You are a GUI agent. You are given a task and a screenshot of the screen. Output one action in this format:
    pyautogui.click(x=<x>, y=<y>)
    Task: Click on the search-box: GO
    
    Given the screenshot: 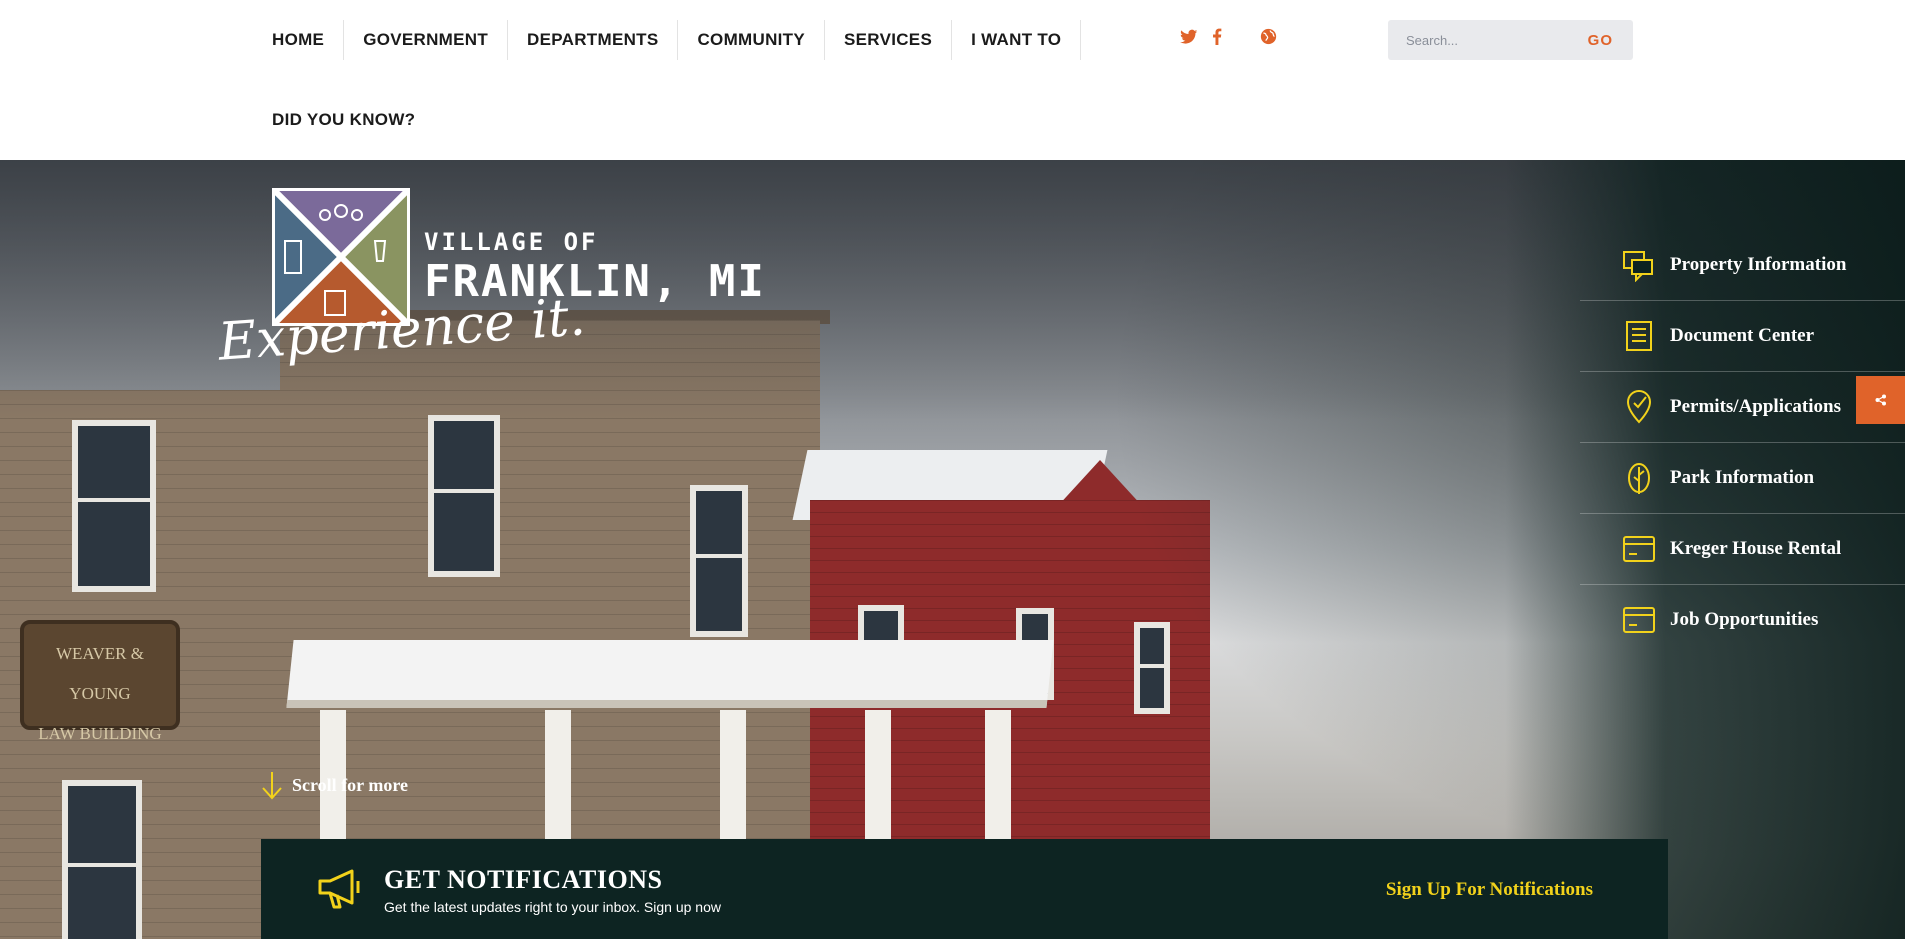 What is the action you would take?
    pyautogui.click(x=1510, y=40)
    